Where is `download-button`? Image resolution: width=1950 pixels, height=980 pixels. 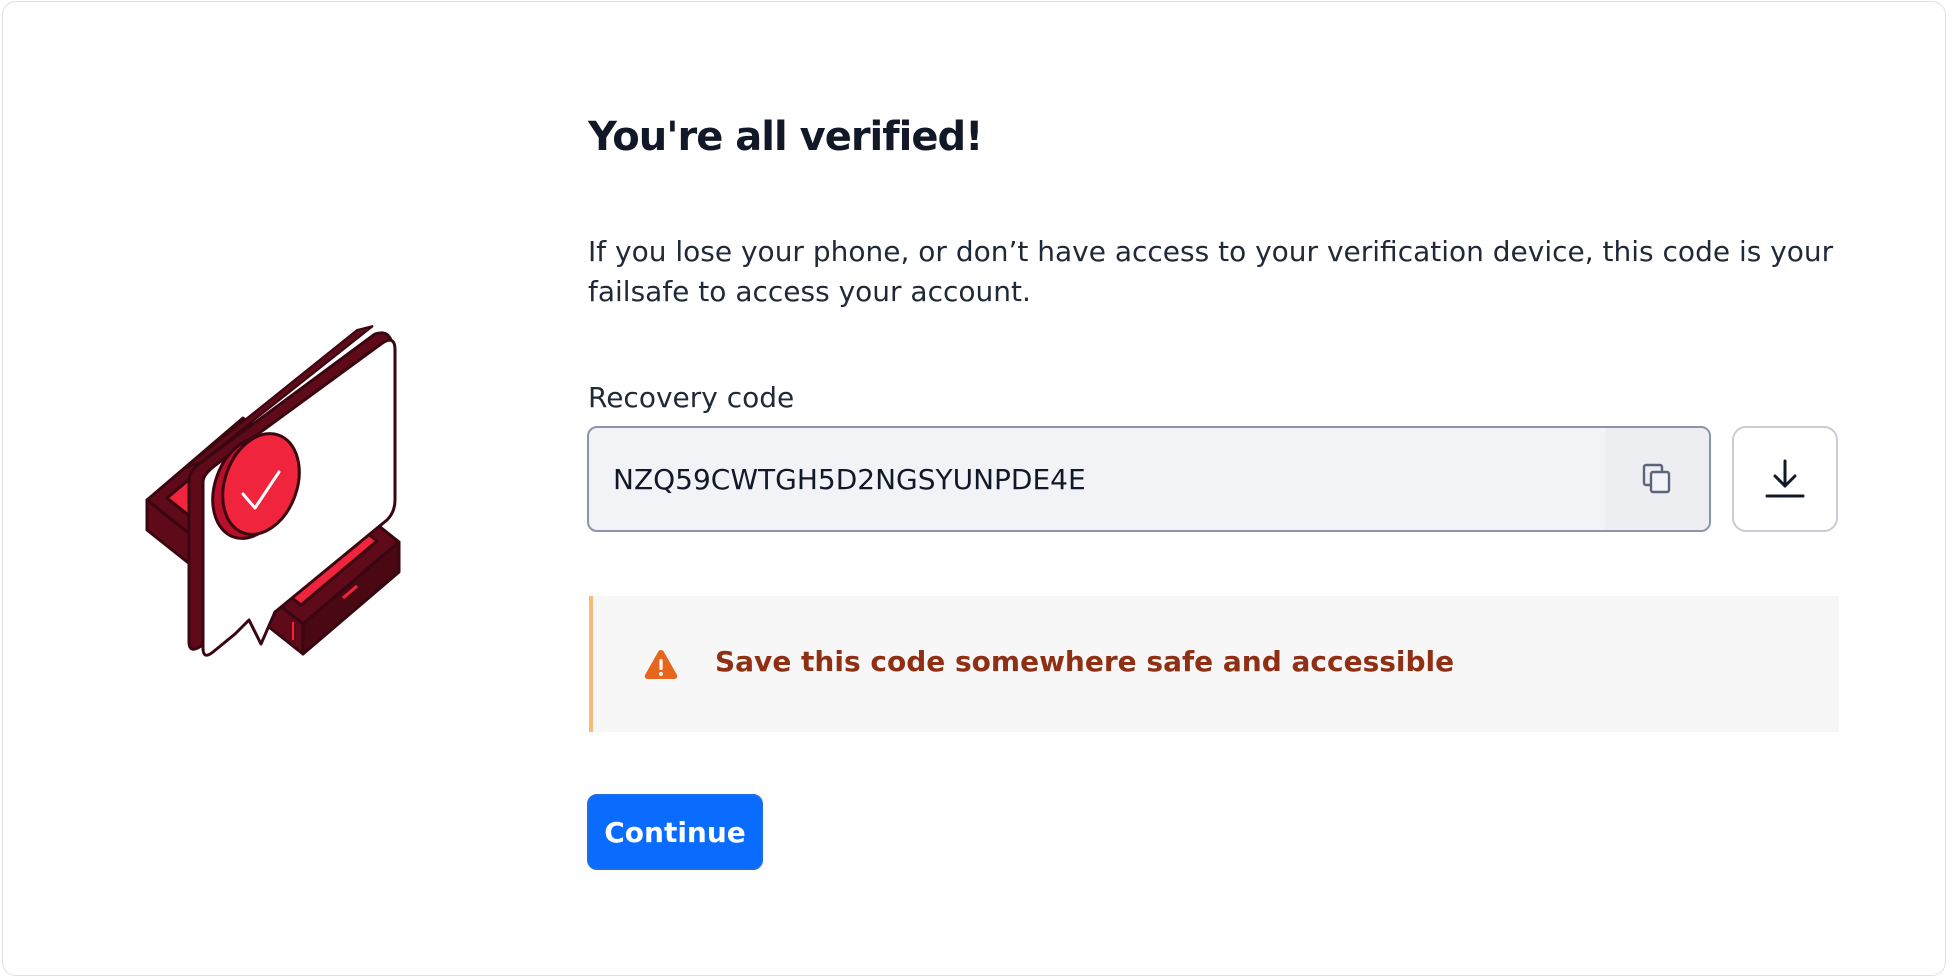
download-button is located at coordinates (1785, 479).